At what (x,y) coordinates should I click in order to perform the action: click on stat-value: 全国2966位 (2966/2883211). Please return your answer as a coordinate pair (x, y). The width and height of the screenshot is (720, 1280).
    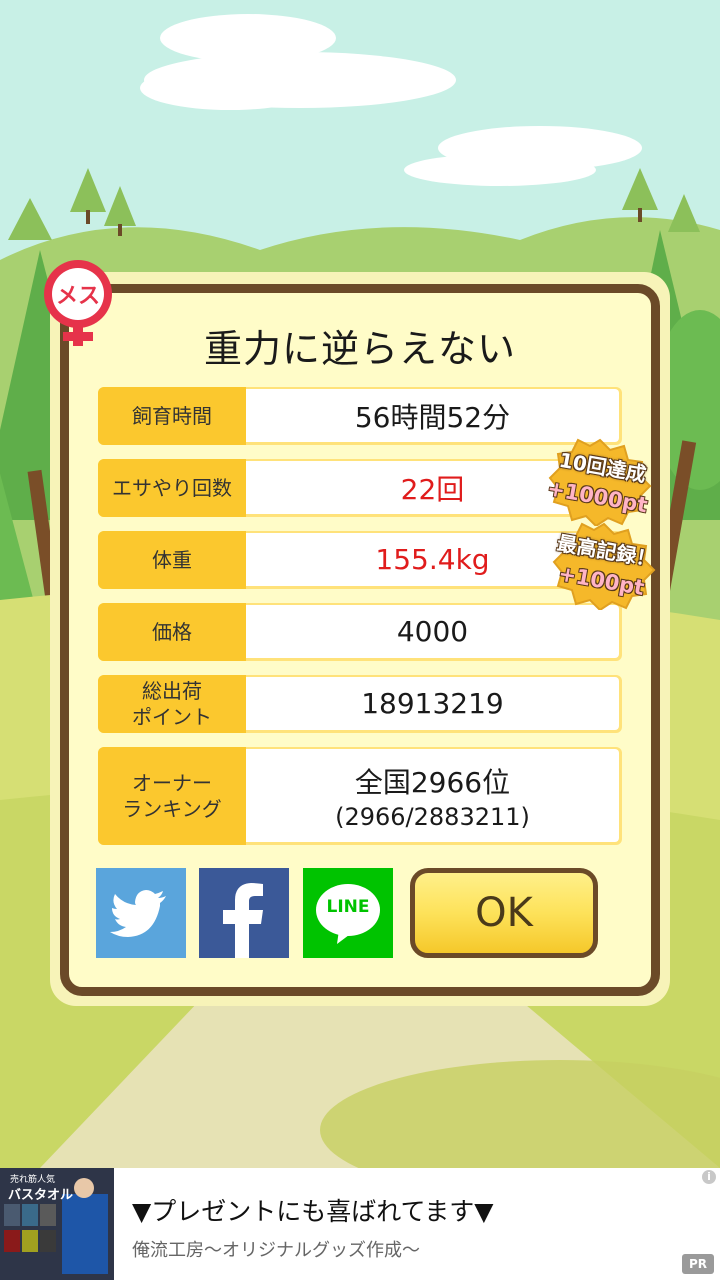
    Looking at the image, I should click on (432, 795).